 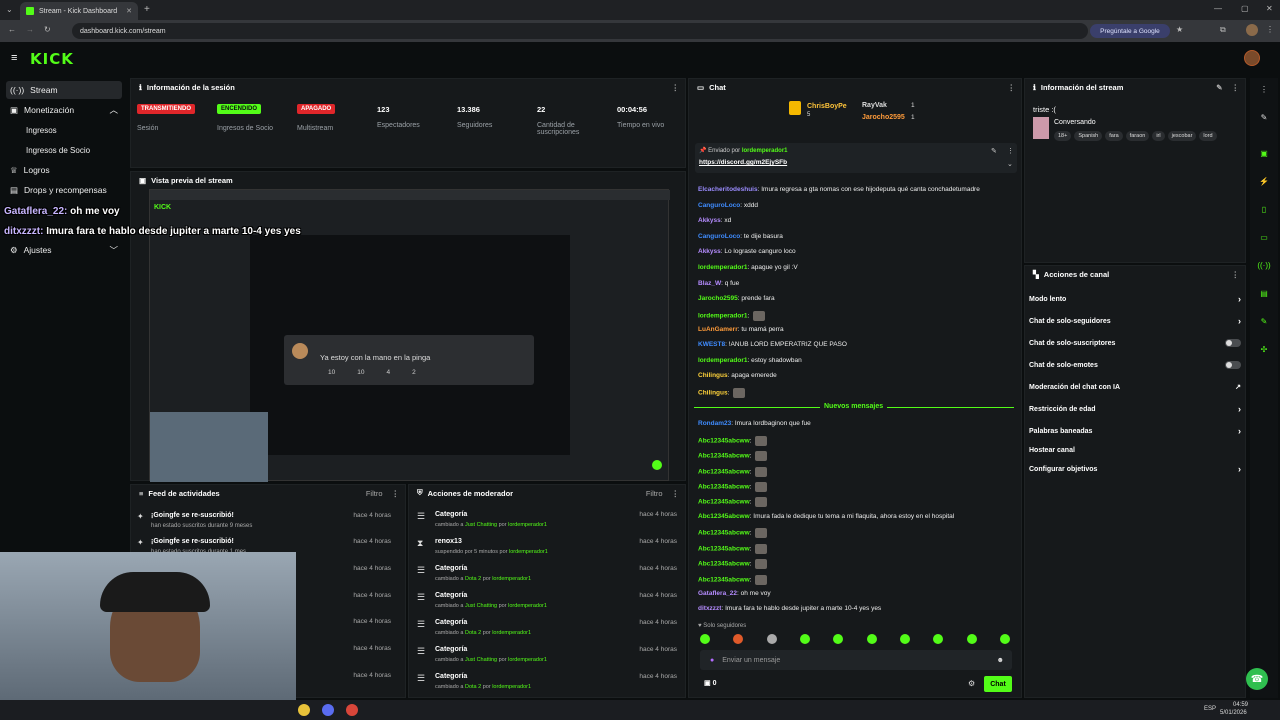 What do you see at coordinates (64, 170) in the screenshot?
I see `sidebar-item-logros: ♕ Logros` at bounding box center [64, 170].